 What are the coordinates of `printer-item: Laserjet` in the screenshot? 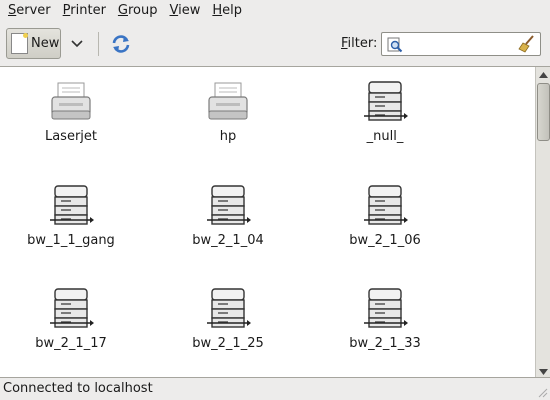 It's located at (71, 111).